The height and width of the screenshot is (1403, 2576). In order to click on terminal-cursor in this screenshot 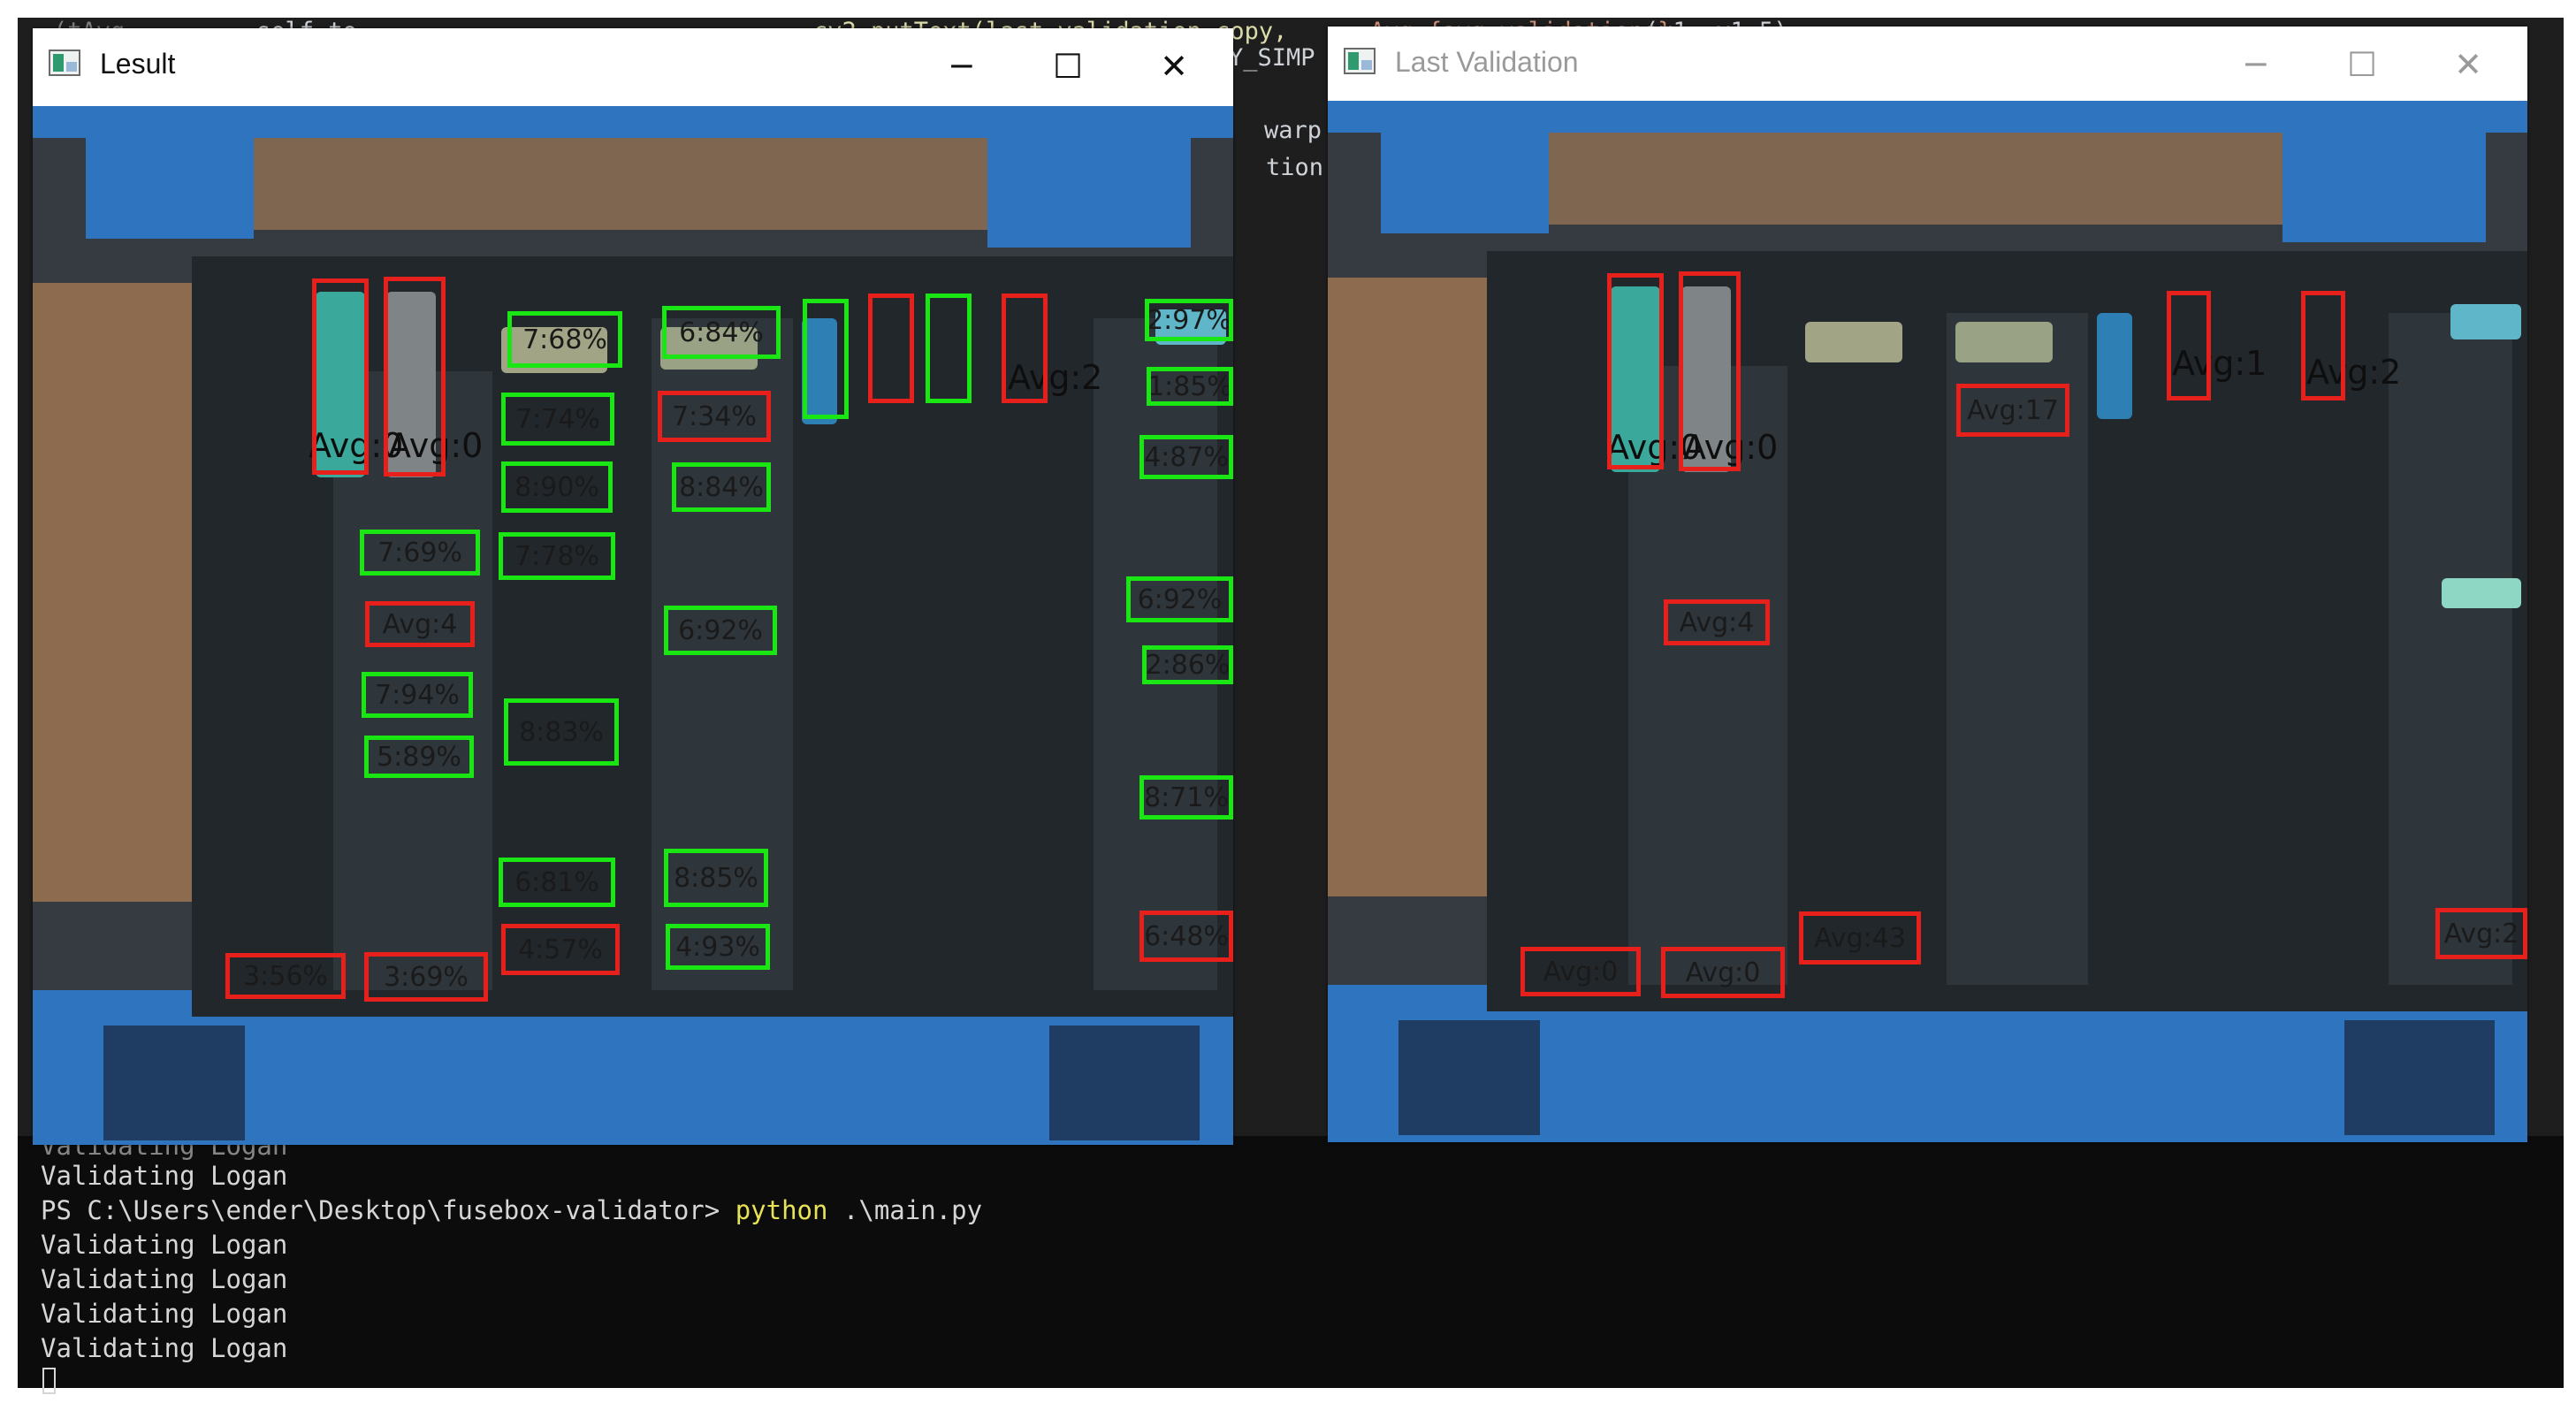, I will do `click(49, 1381)`.